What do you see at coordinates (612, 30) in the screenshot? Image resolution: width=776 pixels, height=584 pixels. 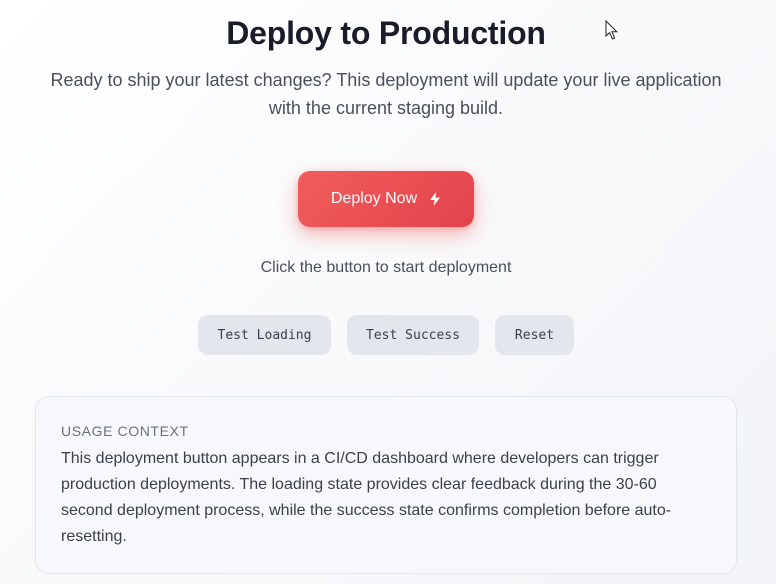 I see `mouse-cursor-icon` at bounding box center [612, 30].